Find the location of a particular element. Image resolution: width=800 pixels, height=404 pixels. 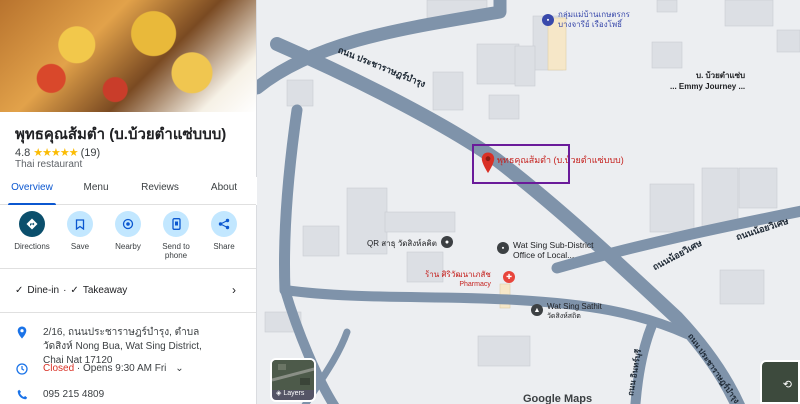

tab-overview: Overview is located at coordinates (32, 191).